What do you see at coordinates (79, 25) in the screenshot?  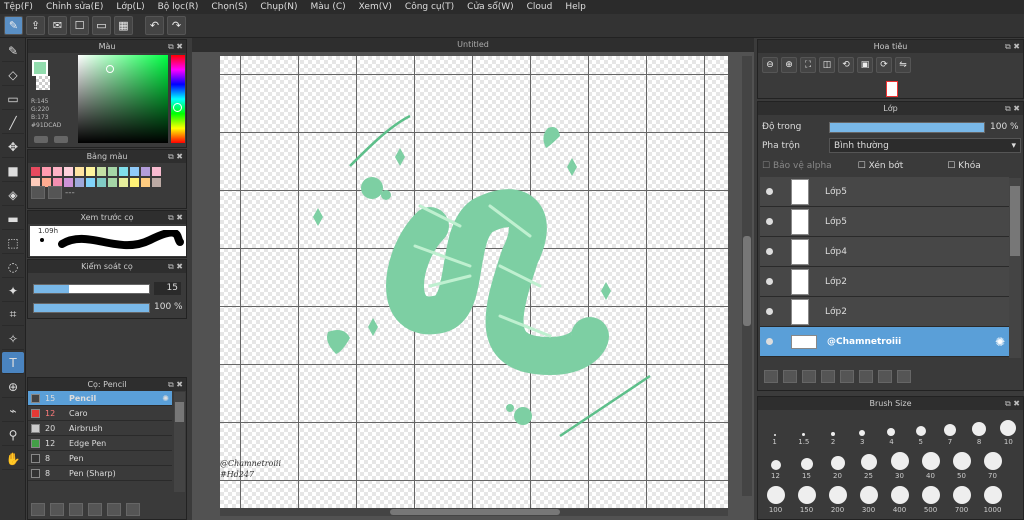 I see `comment-icon: ☐` at bounding box center [79, 25].